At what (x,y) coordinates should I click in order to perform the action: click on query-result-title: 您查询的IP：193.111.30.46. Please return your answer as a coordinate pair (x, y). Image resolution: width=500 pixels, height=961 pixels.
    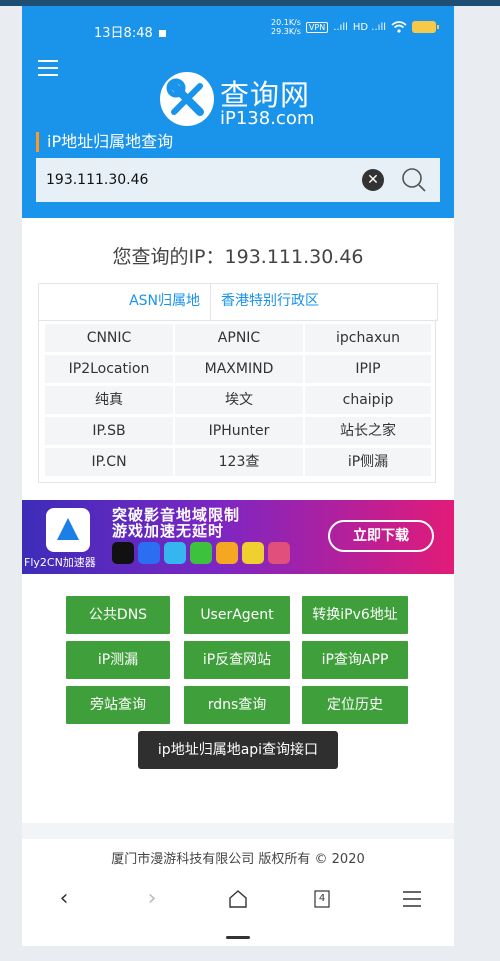
    Looking at the image, I should click on (238, 257).